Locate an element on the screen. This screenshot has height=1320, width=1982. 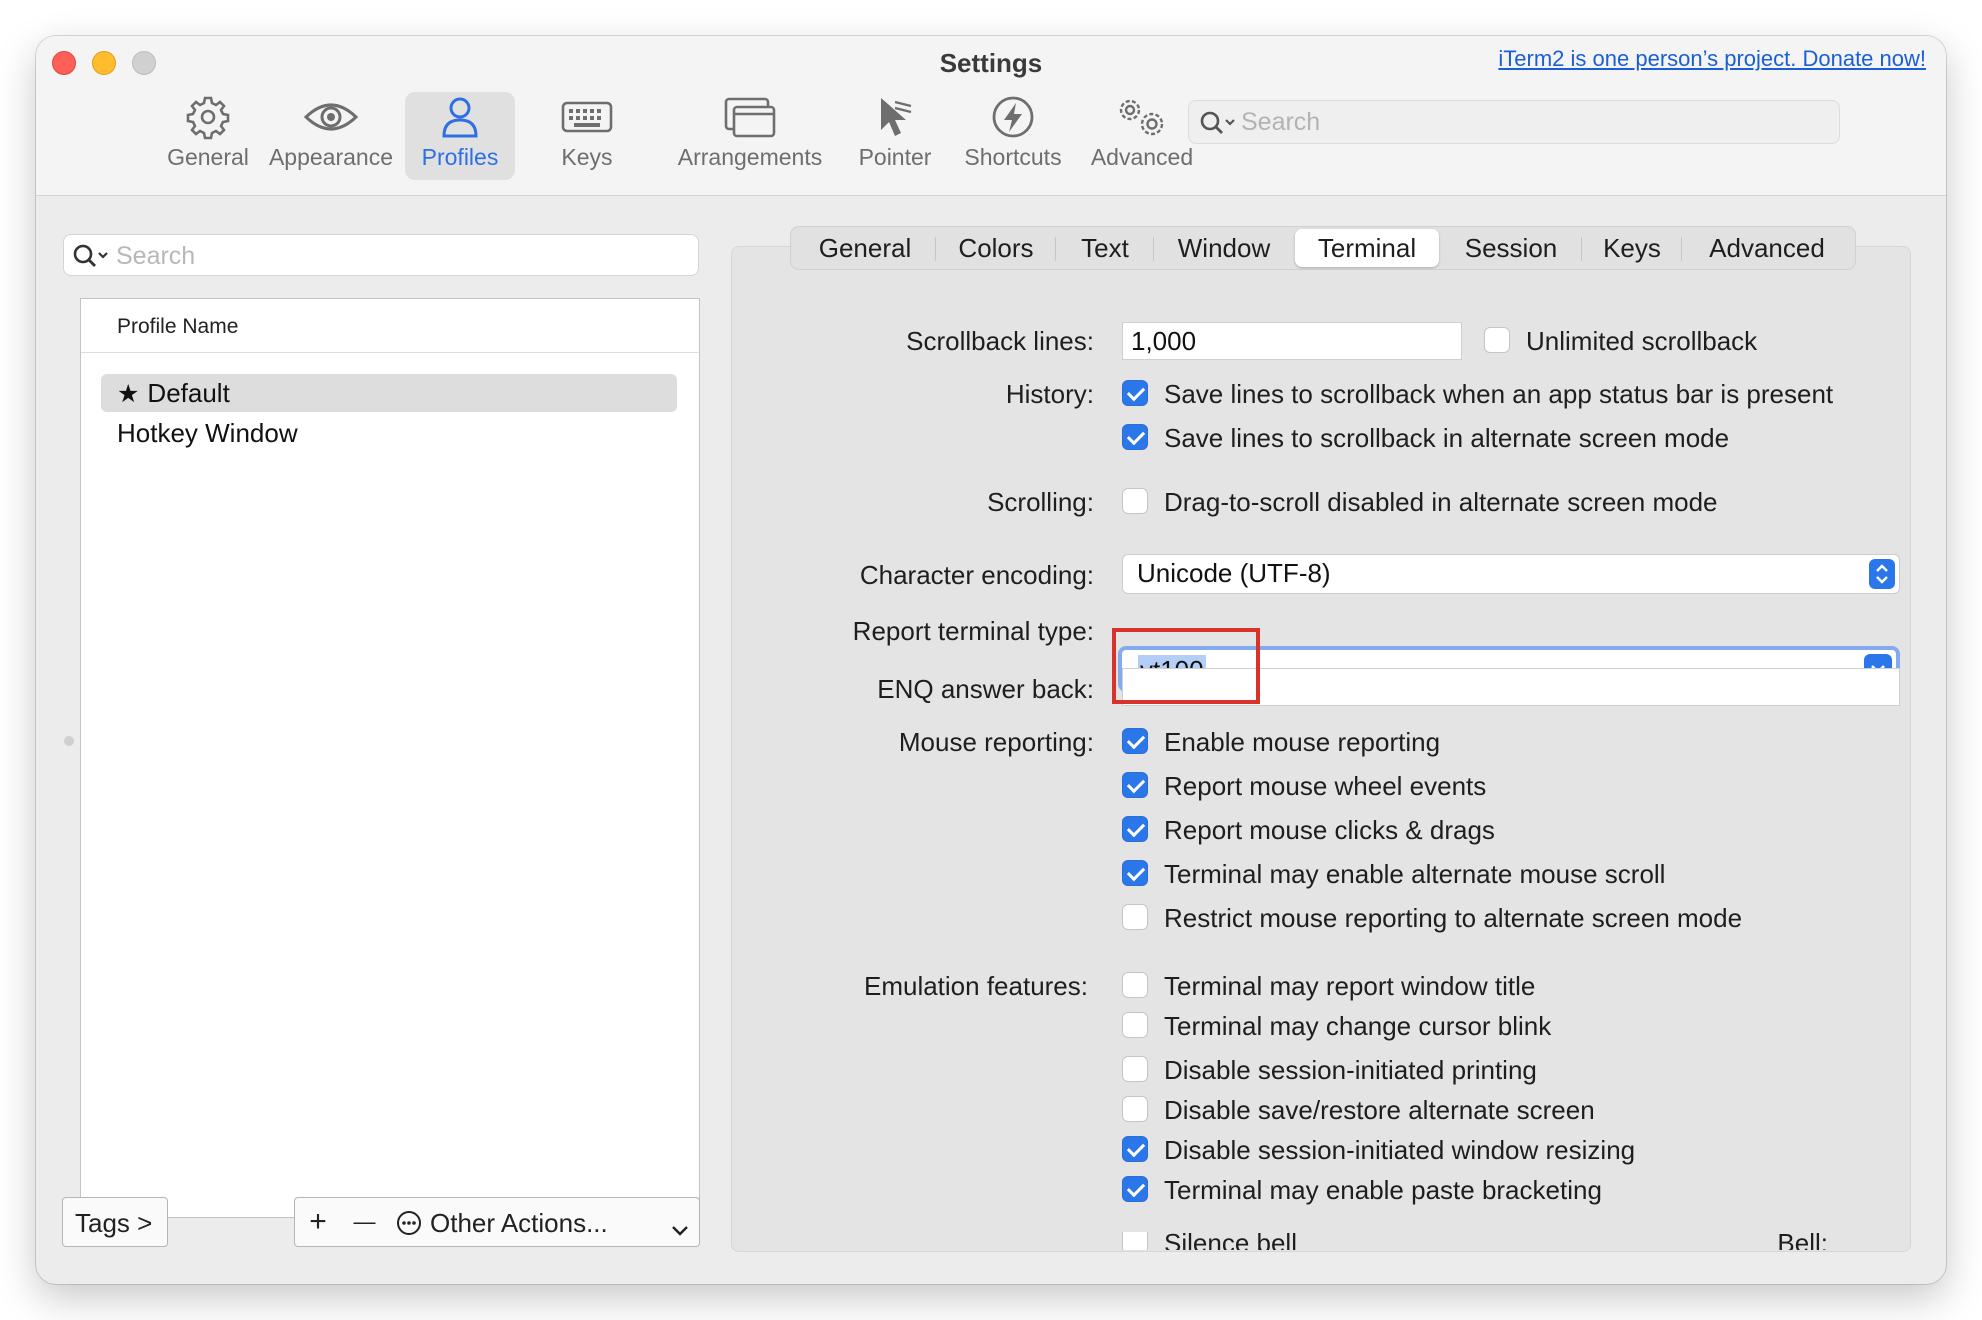
character-encoding-value: Unicode (UTF-8) is located at coordinates (1234, 573).